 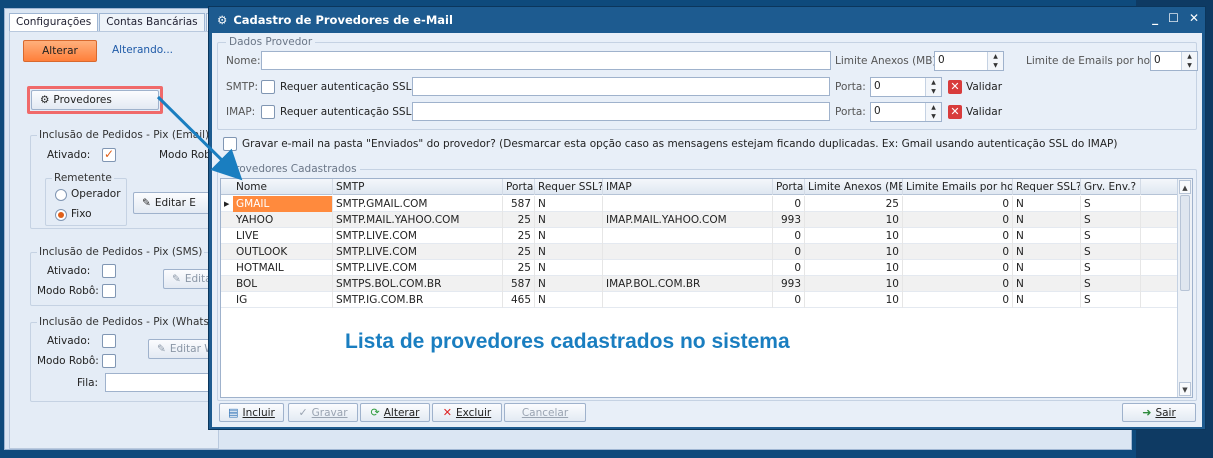 I want to click on scroll-down-icon: ▼, so click(x=1185, y=389).